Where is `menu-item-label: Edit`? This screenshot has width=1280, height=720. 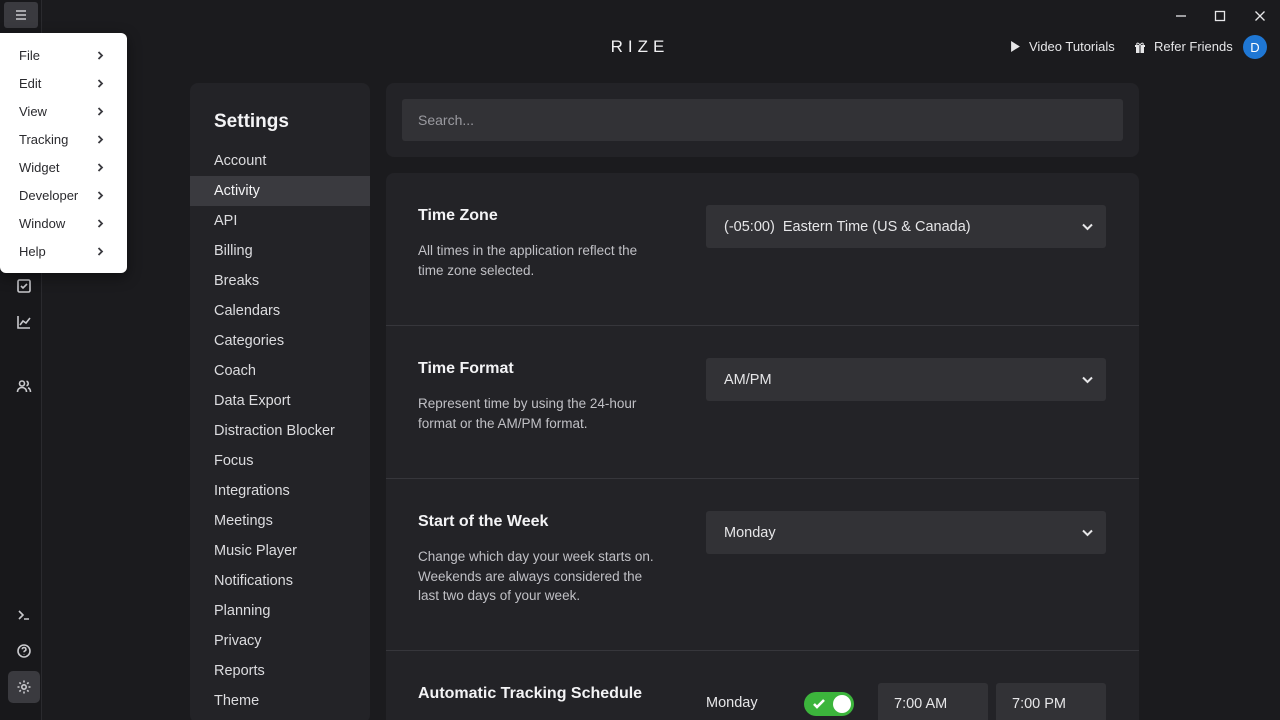
menu-item-label: Edit is located at coordinates (30, 83).